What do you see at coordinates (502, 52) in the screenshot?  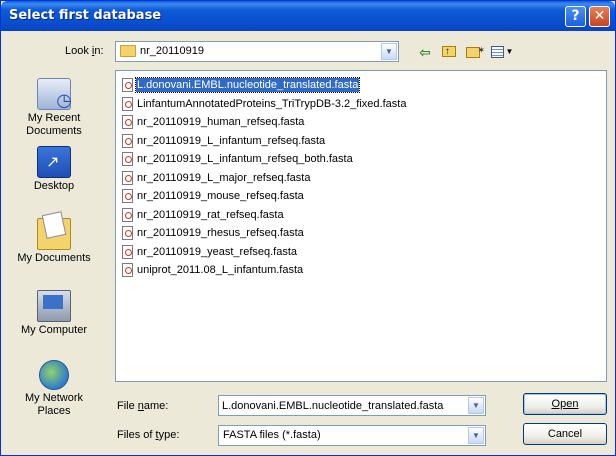 I see `views-menu-icon: ▼` at bounding box center [502, 52].